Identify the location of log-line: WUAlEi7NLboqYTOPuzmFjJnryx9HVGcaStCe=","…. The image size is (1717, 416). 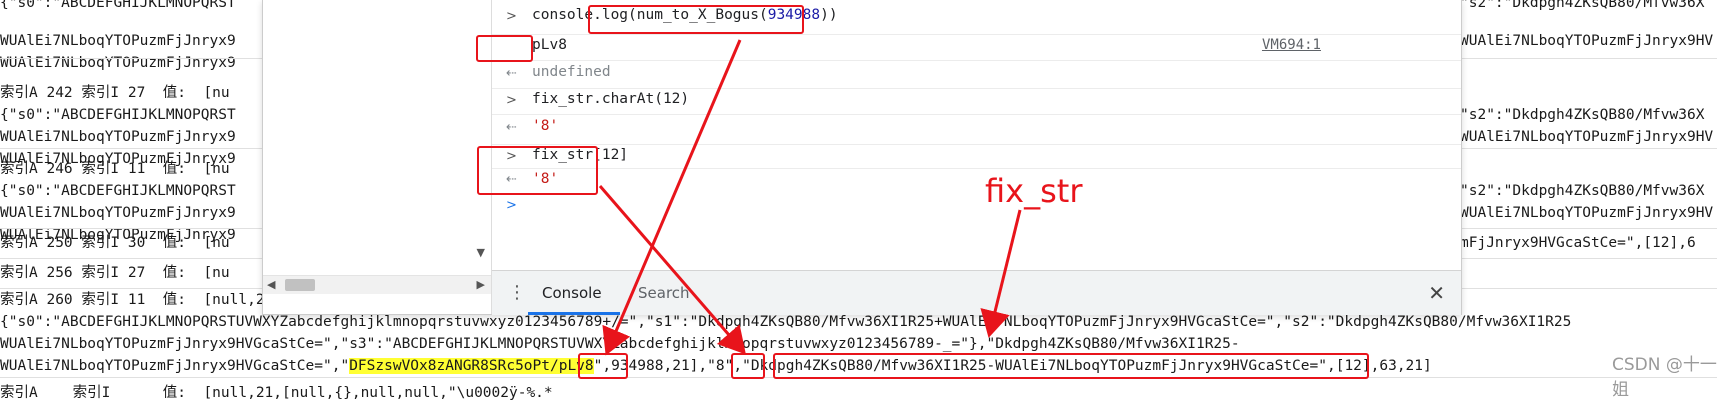
(620, 344).